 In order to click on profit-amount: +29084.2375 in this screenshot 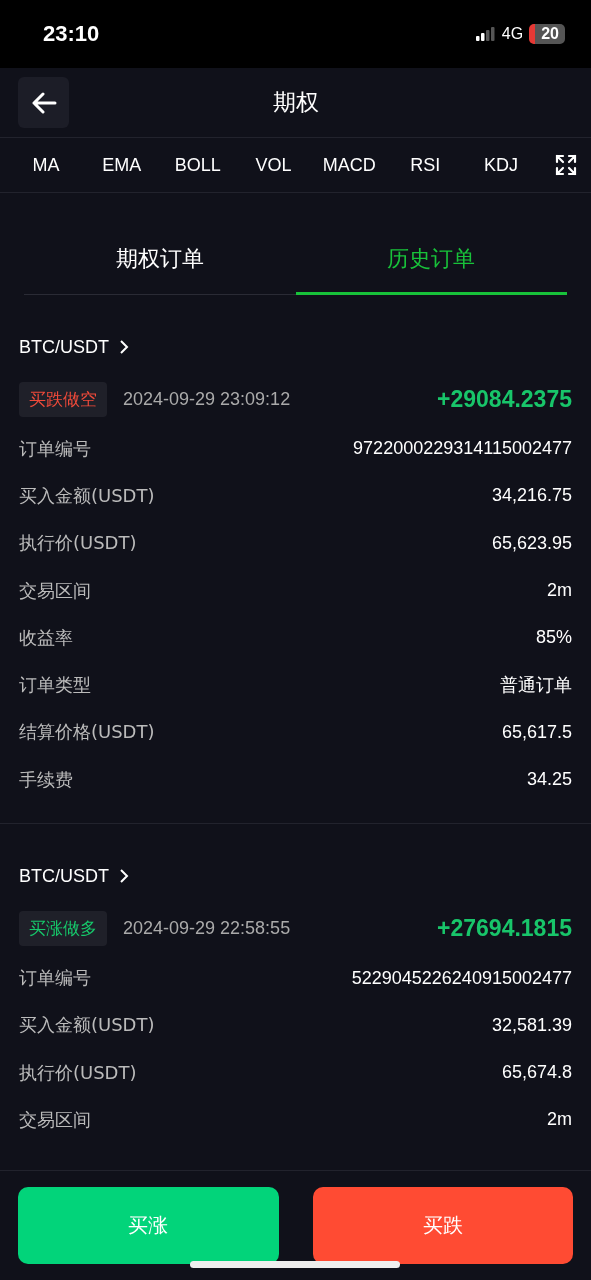, I will do `click(504, 399)`.